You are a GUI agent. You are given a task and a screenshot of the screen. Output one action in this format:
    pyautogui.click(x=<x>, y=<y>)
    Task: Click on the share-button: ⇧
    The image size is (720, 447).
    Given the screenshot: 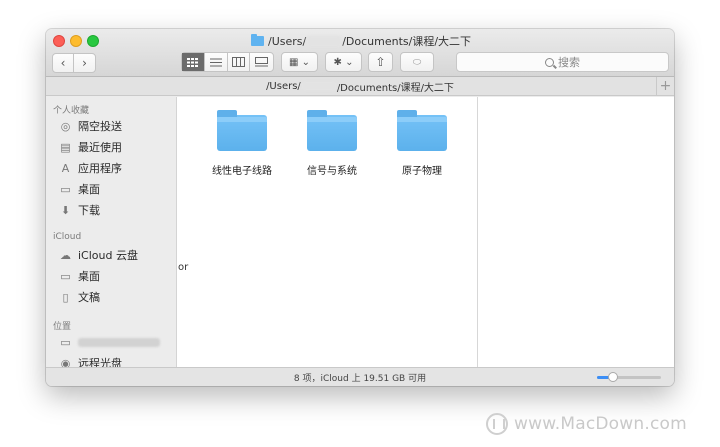 What is the action you would take?
    pyautogui.click(x=380, y=62)
    